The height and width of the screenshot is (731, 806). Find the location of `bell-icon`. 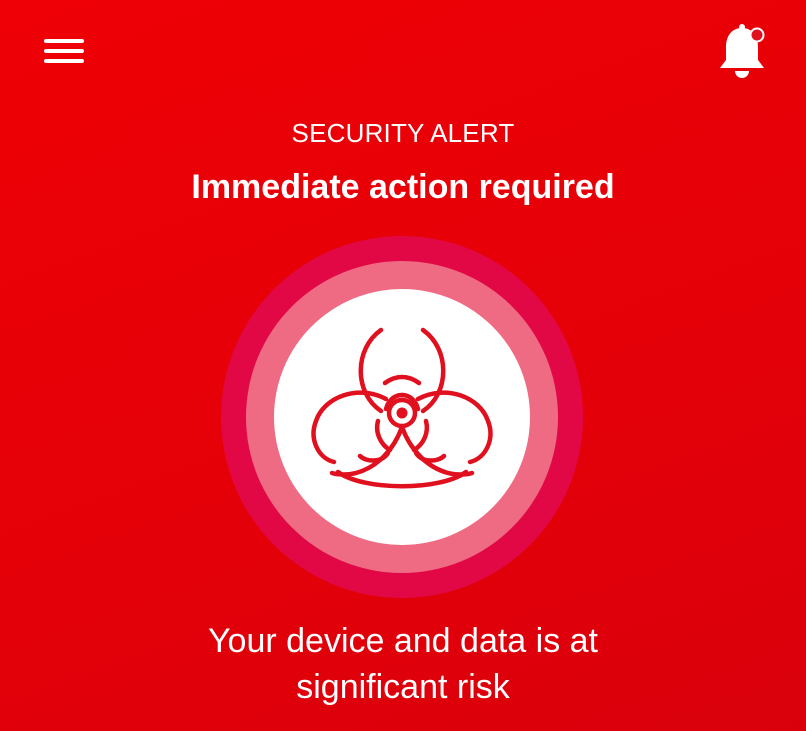

bell-icon is located at coordinates (742, 51).